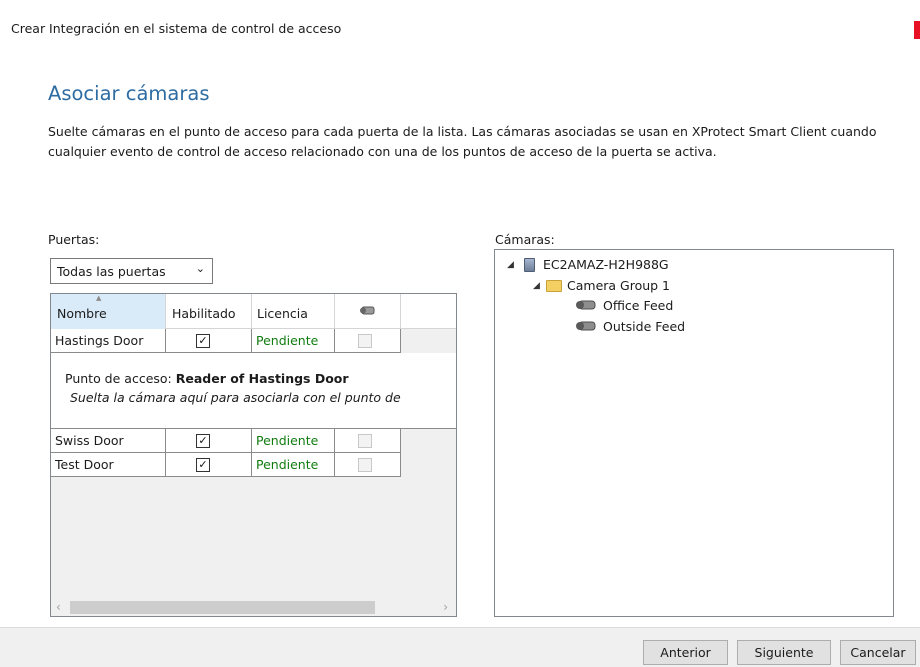  What do you see at coordinates (58, 607) in the screenshot?
I see `scroll-left-icon: ‹` at bounding box center [58, 607].